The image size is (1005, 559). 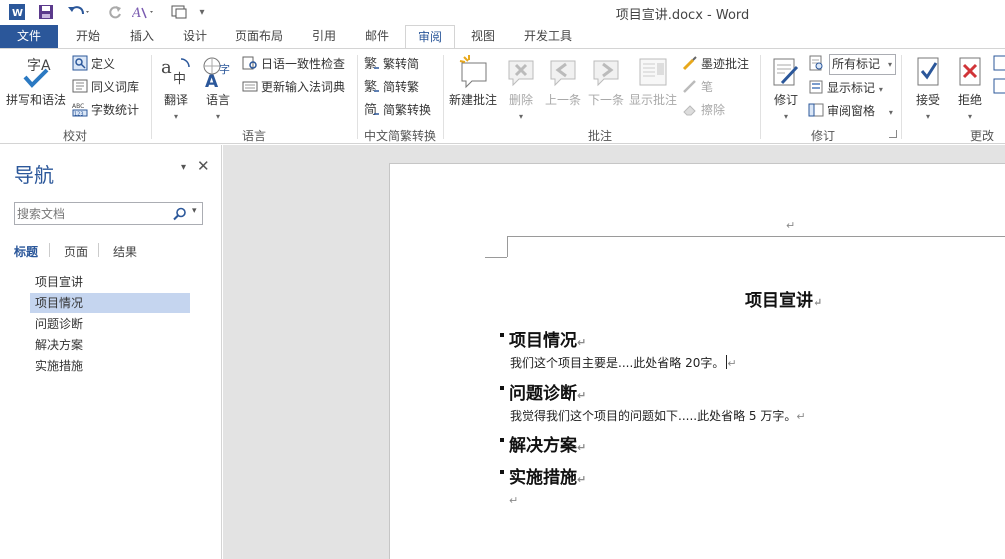 What do you see at coordinates (703, 110) in the screenshot?
I see `eraser-button: 擦除` at bounding box center [703, 110].